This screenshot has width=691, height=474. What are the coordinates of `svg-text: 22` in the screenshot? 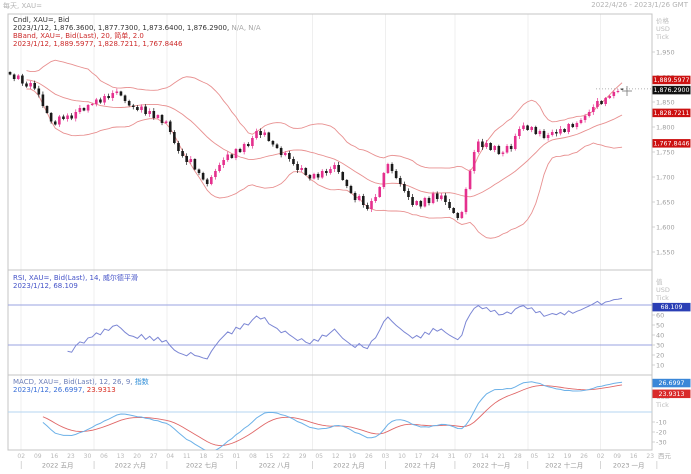 It's located at (286, 456).